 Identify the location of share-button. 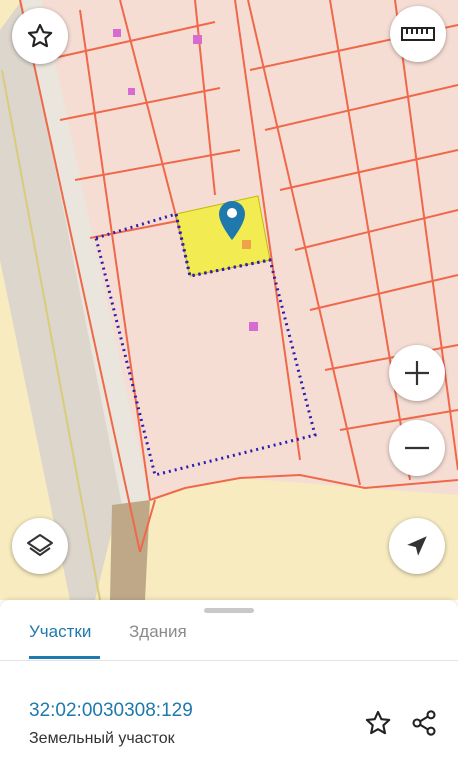
(424, 723).